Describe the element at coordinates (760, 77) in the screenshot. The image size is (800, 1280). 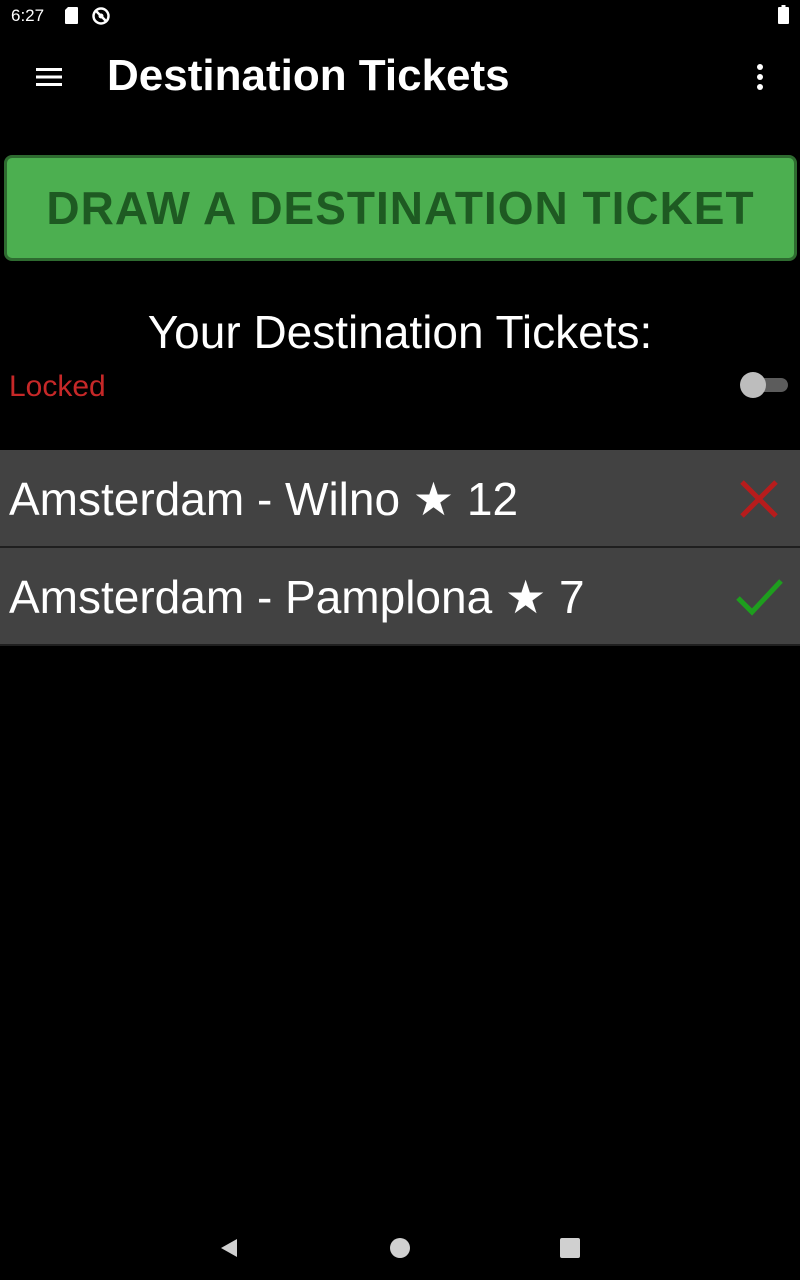
I see `overflow-menu-icon` at that location.